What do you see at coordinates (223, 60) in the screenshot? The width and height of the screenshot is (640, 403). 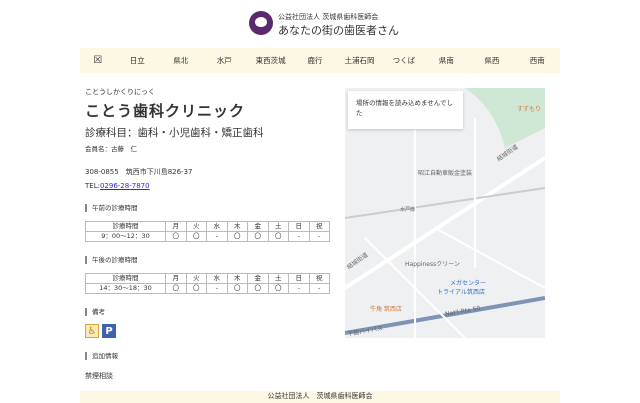 I see `nav-item: 水戸` at bounding box center [223, 60].